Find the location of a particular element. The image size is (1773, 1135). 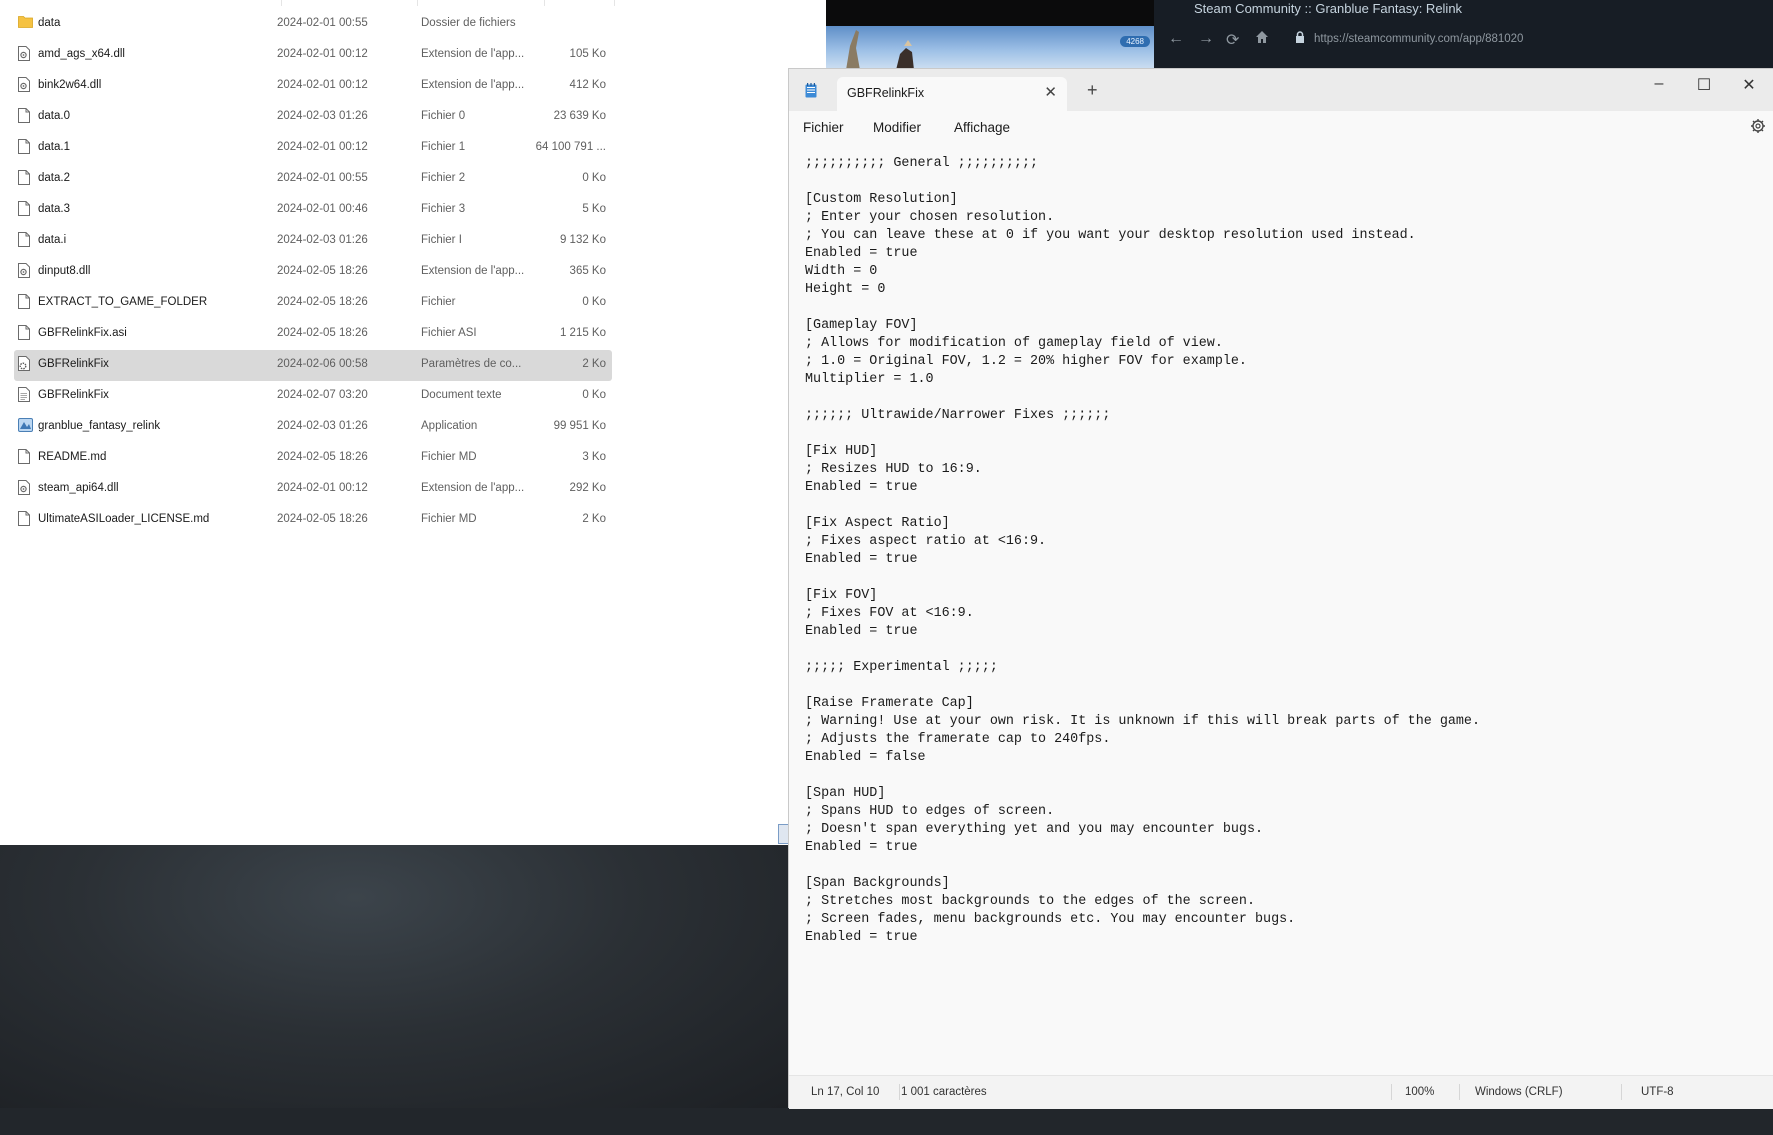

file-size: 2 Ko is located at coordinates (594, 519).